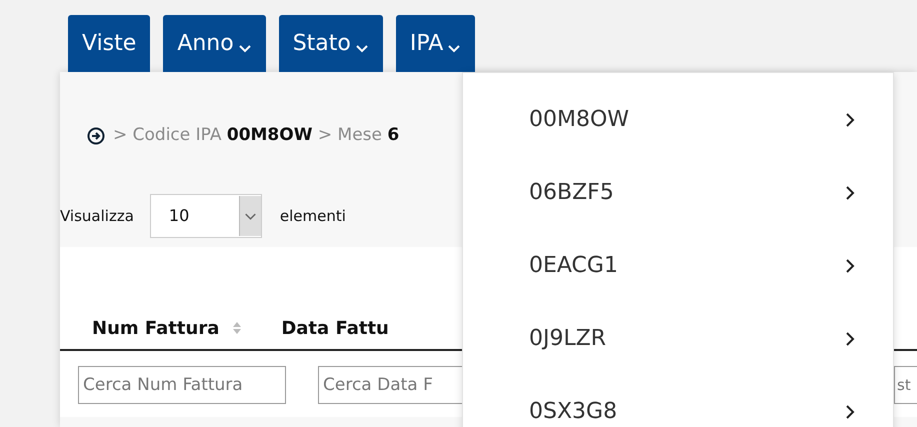  I want to click on menu-tab: Viste, so click(109, 43).